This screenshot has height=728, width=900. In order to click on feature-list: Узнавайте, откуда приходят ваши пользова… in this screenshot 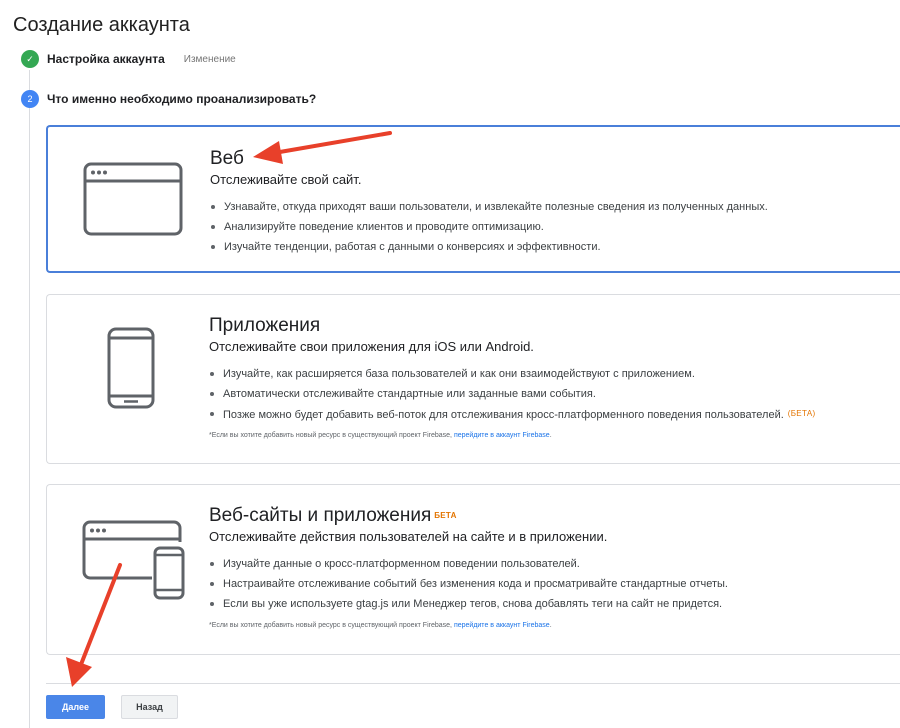, I will do `click(489, 229)`.